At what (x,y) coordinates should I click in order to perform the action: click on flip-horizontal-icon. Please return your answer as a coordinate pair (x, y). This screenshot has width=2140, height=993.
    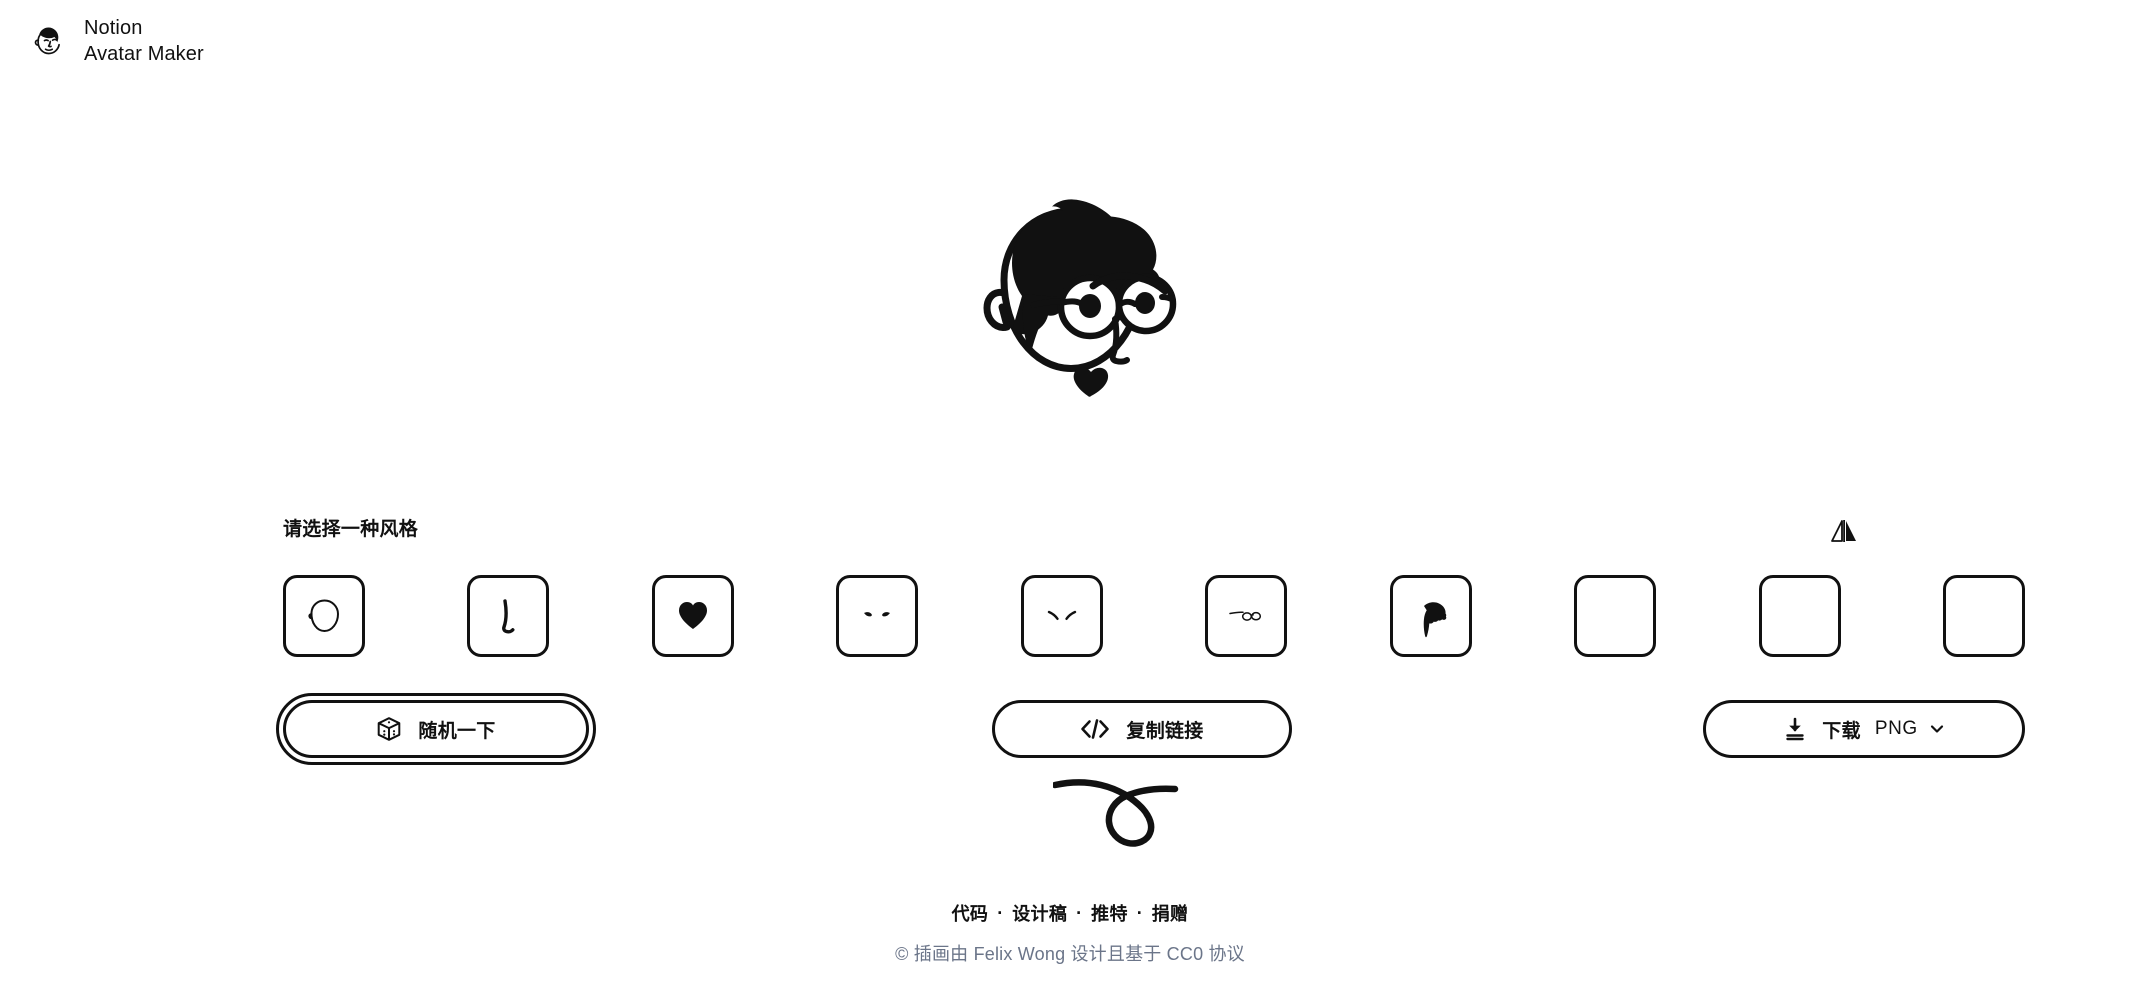
    Looking at the image, I should click on (1844, 532).